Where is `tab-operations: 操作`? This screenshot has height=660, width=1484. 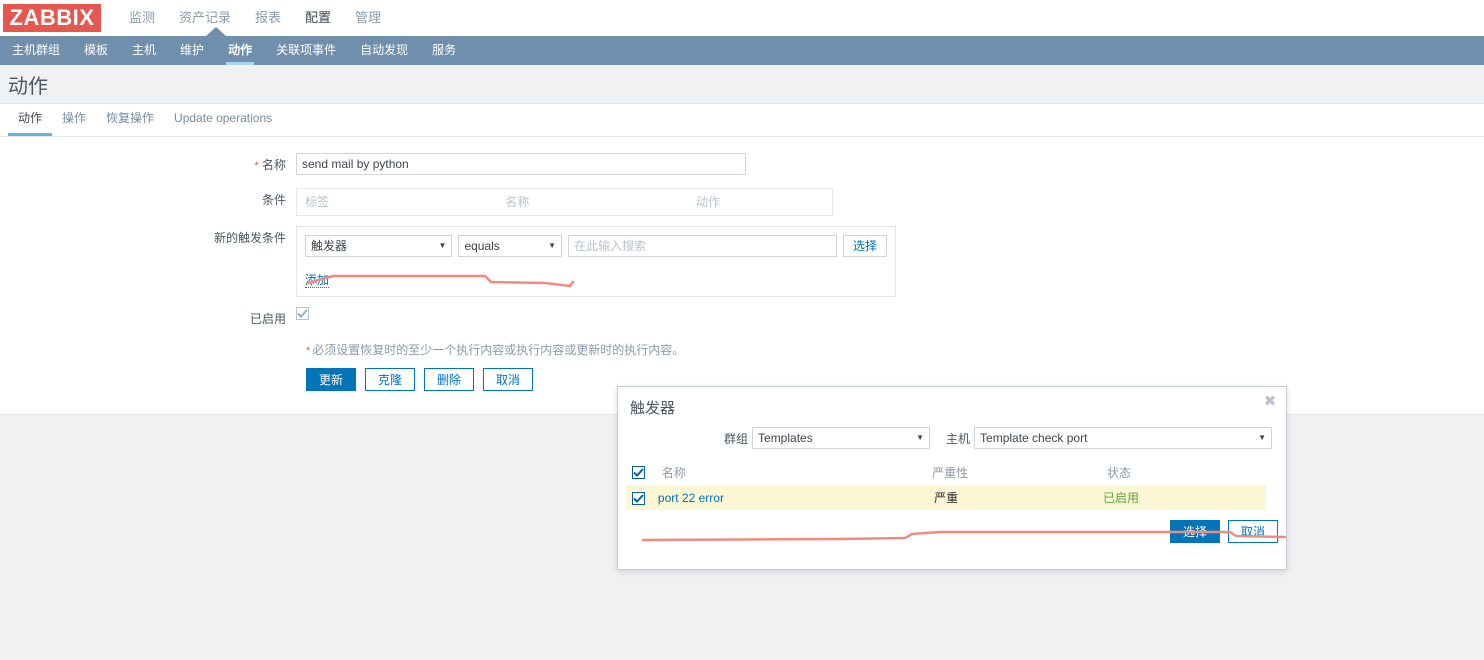
tab-operations: 操作 is located at coordinates (74, 119).